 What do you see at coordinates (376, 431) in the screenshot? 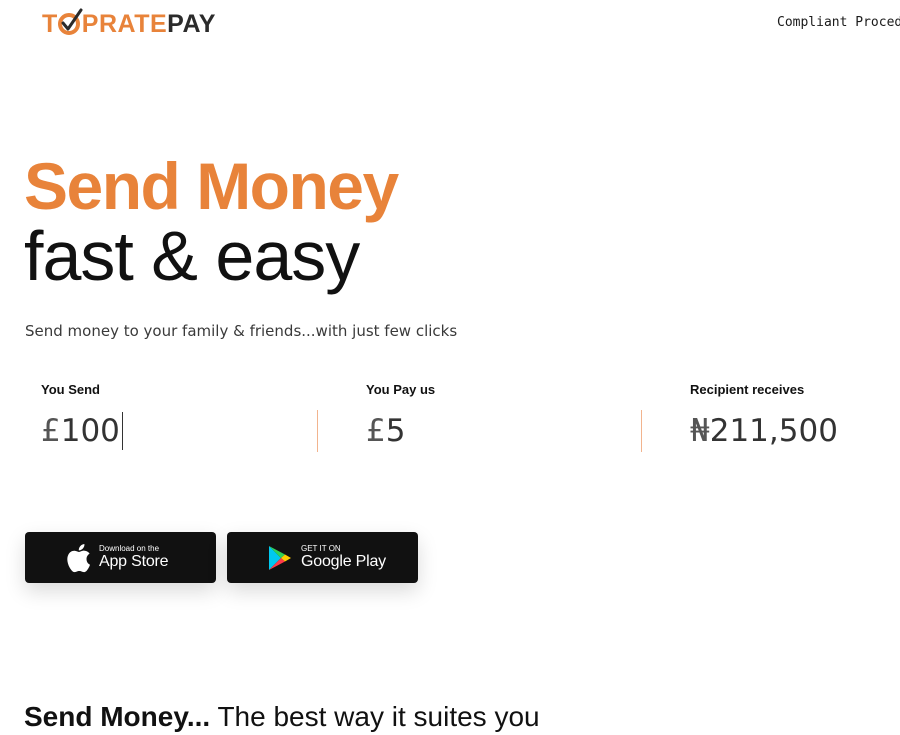
I see `you-pay-us-currency: £` at bounding box center [376, 431].